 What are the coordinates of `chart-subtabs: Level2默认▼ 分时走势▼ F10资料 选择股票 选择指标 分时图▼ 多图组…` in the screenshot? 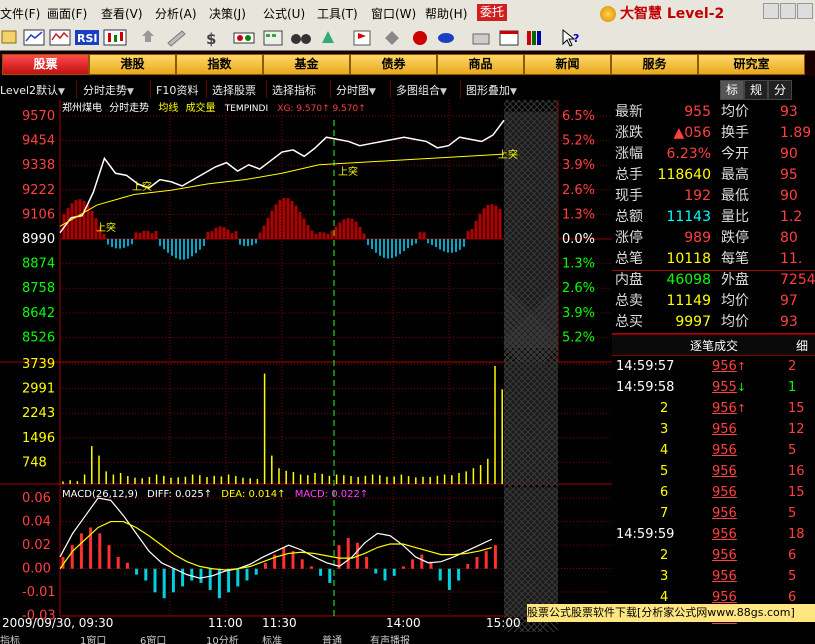 It's located at (306, 89).